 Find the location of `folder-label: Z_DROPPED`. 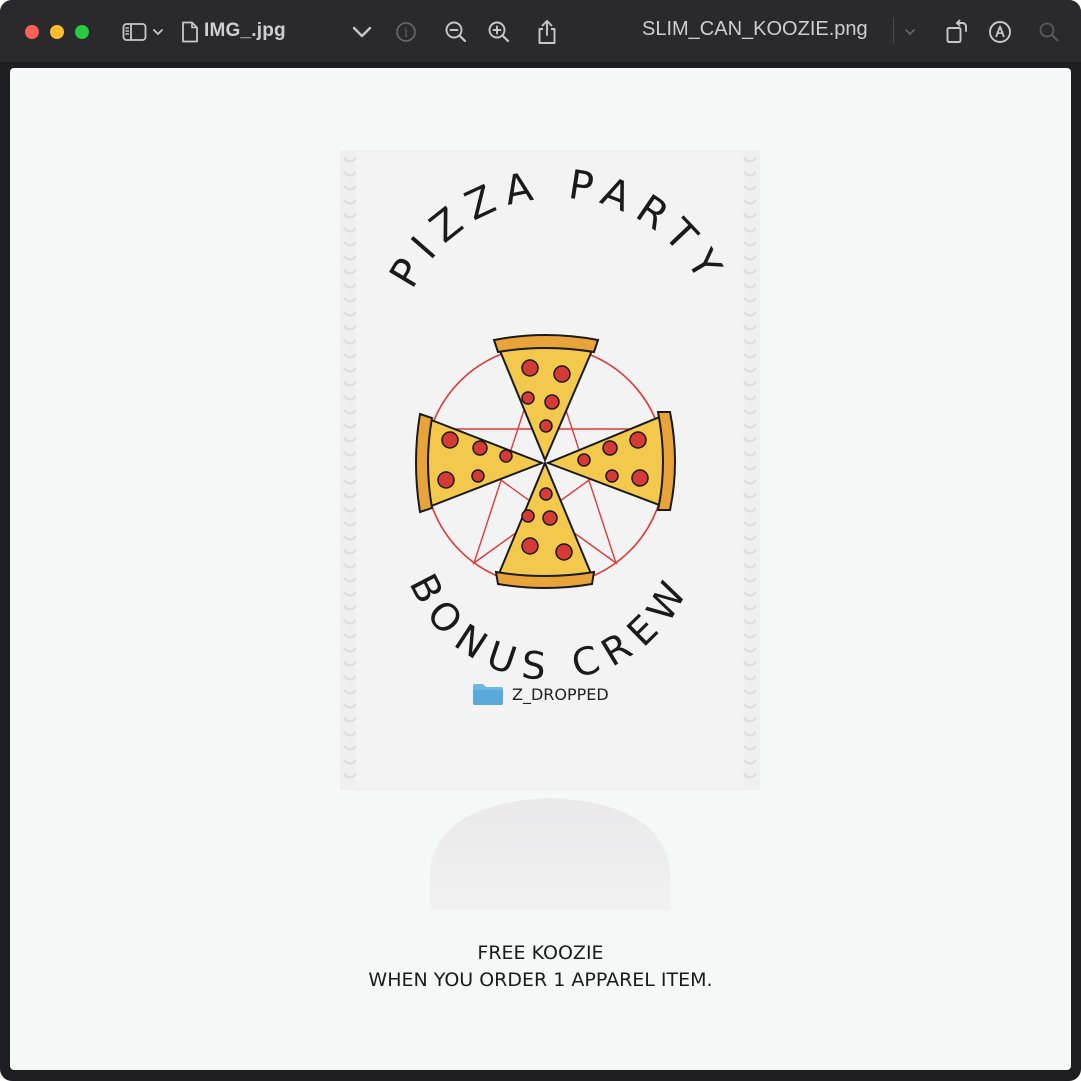

folder-label: Z_DROPPED is located at coordinates (560, 694).